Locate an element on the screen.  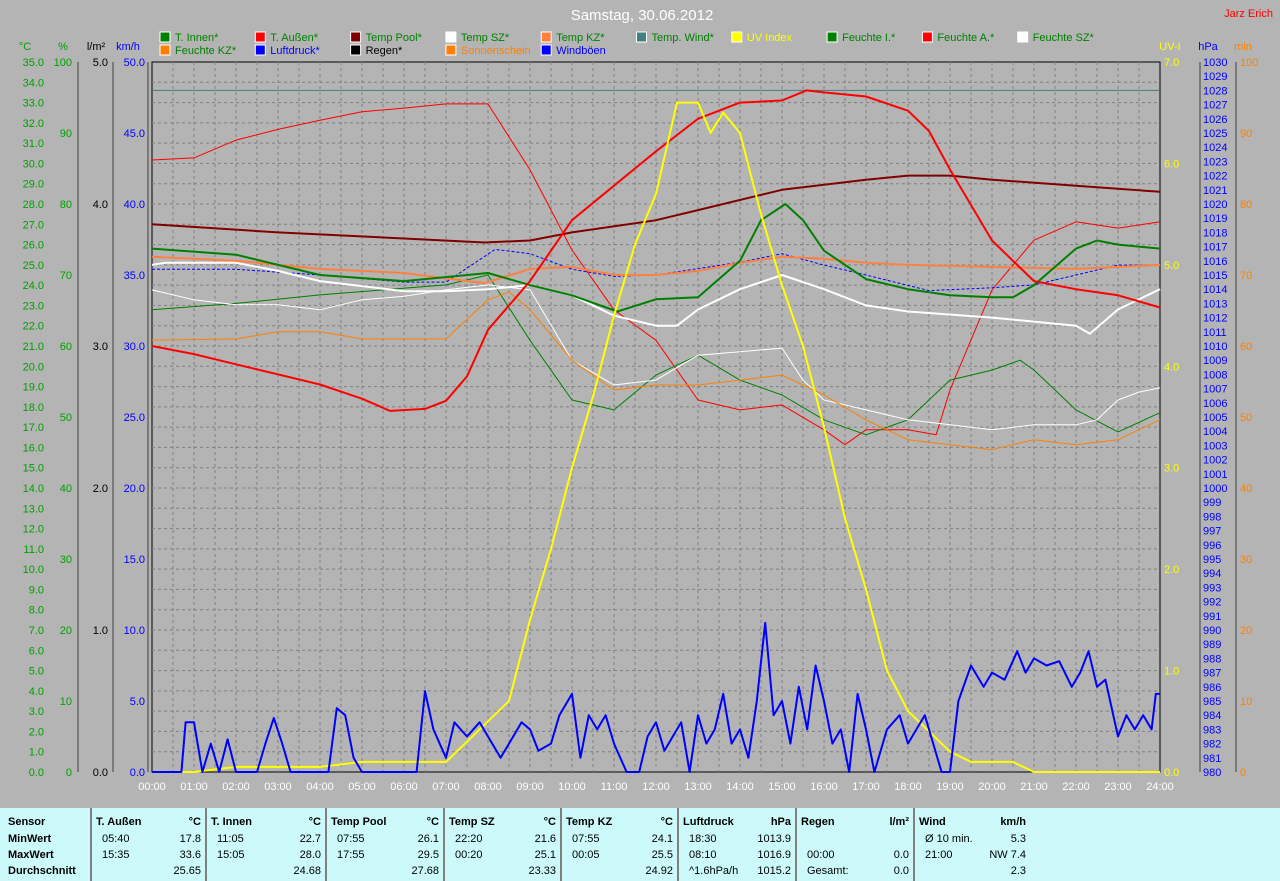
axis-tick-rain: 2.0 is located at coordinates (100, 489).